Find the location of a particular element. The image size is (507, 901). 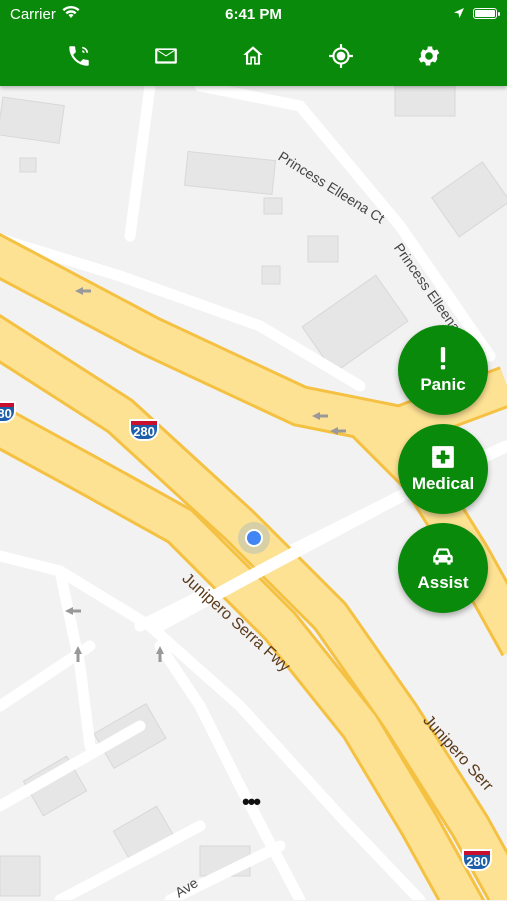

medical-label: Medical is located at coordinates (443, 483).